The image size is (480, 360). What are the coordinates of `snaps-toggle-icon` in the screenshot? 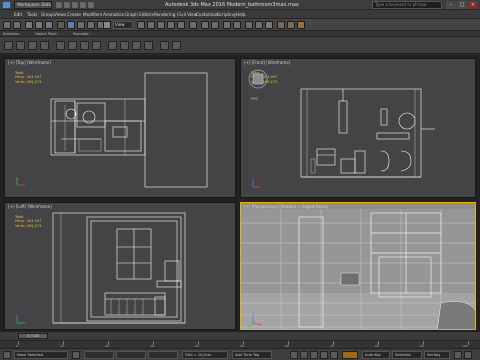 It's located at (151, 25).